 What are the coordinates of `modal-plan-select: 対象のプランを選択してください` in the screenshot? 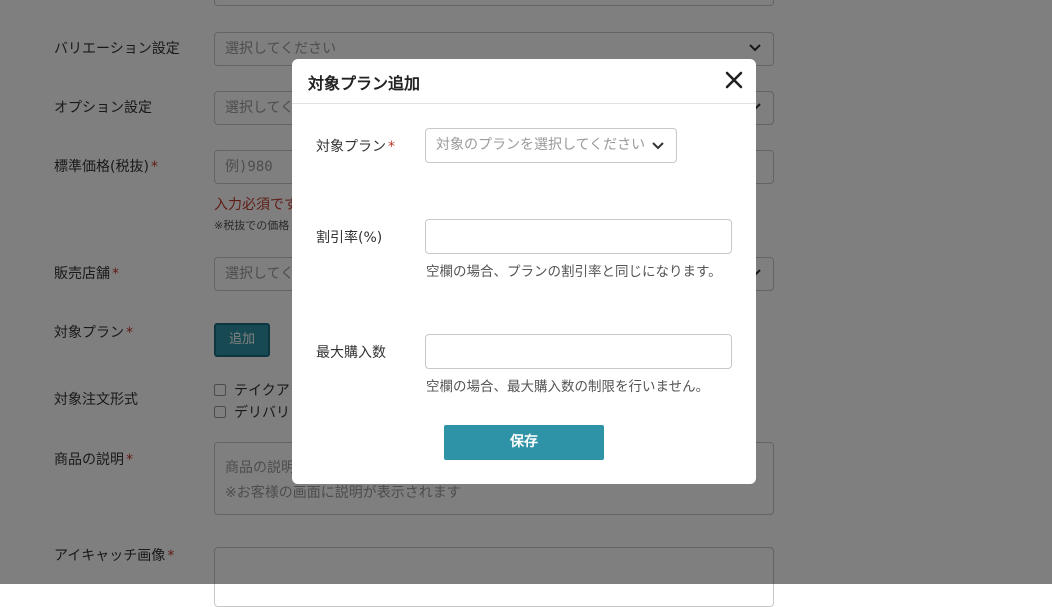 It's located at (551, 145).